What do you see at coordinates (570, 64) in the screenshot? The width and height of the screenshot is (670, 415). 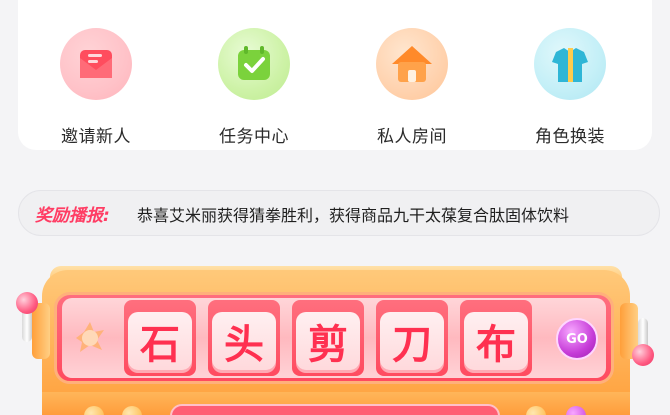 I see `shirt-icon` at bounding box center [570, 64].